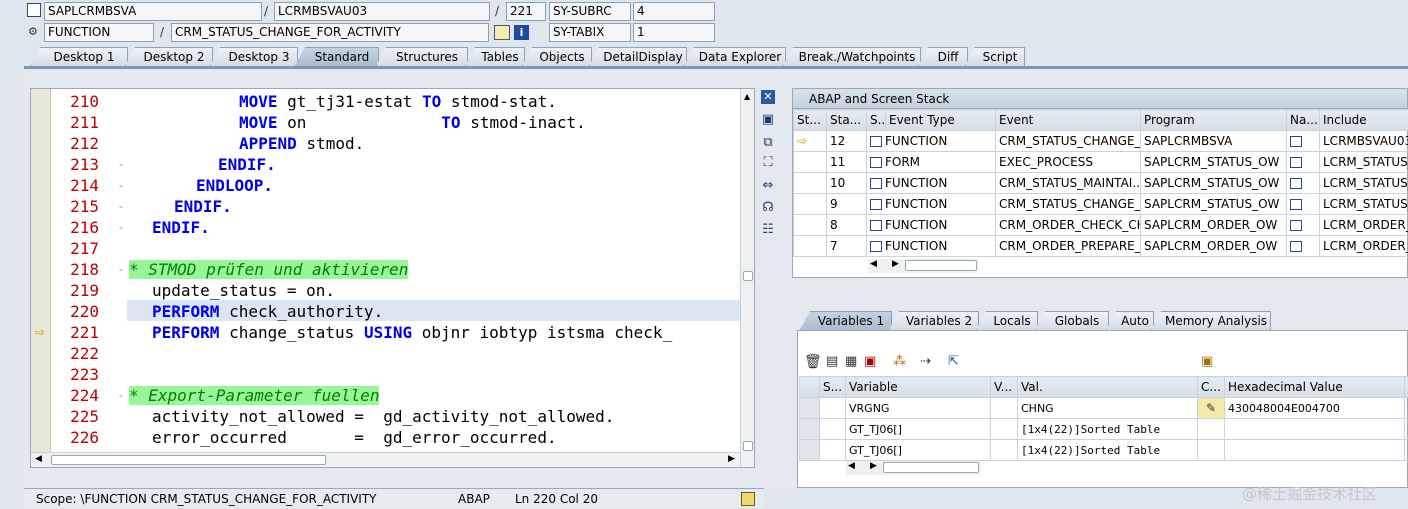 The height and width of the screenshot is (509, 1408). Describe the element at coordinates (941, 120) in the screenshot. I see `col-header: Event Type` at that location.